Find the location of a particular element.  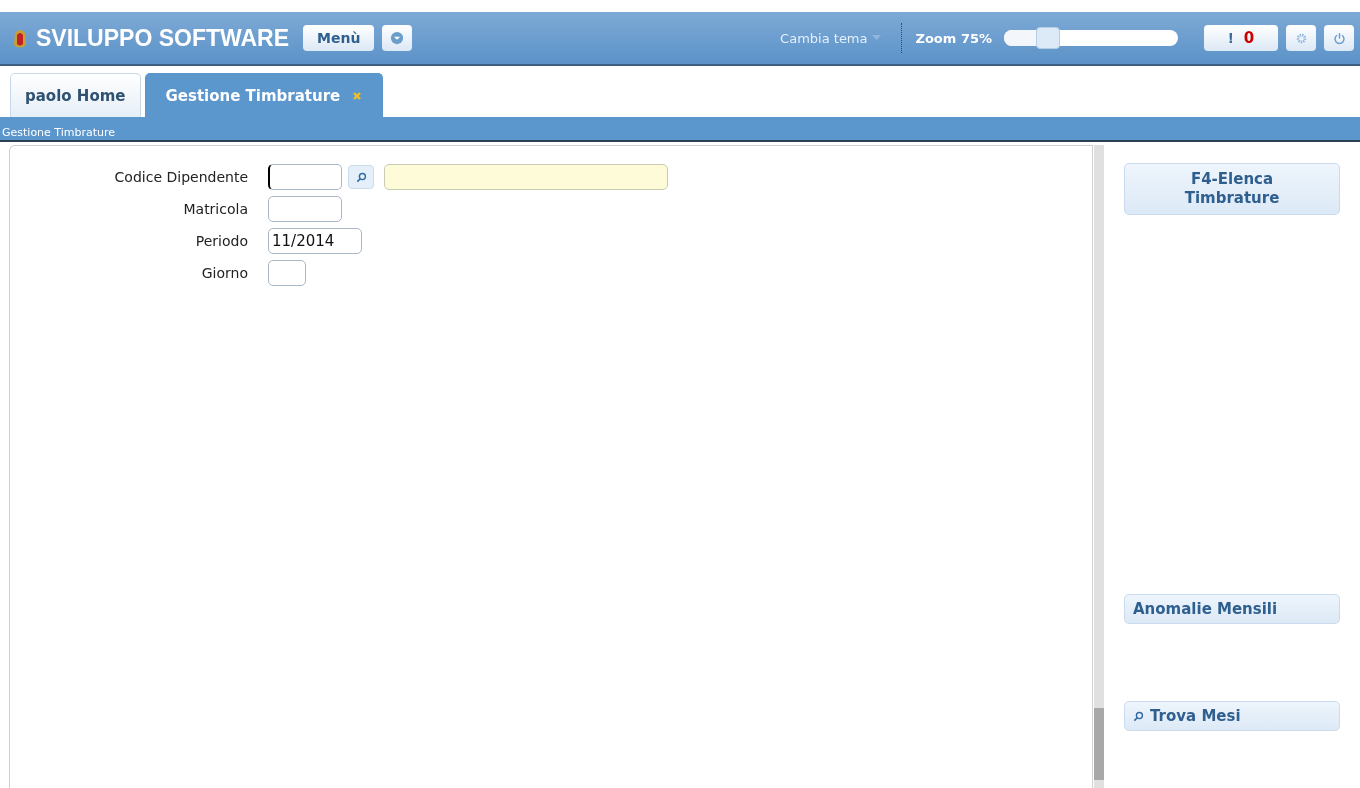

breadcrumb: Gestione Timbrature is located at coordinates (59, 133).